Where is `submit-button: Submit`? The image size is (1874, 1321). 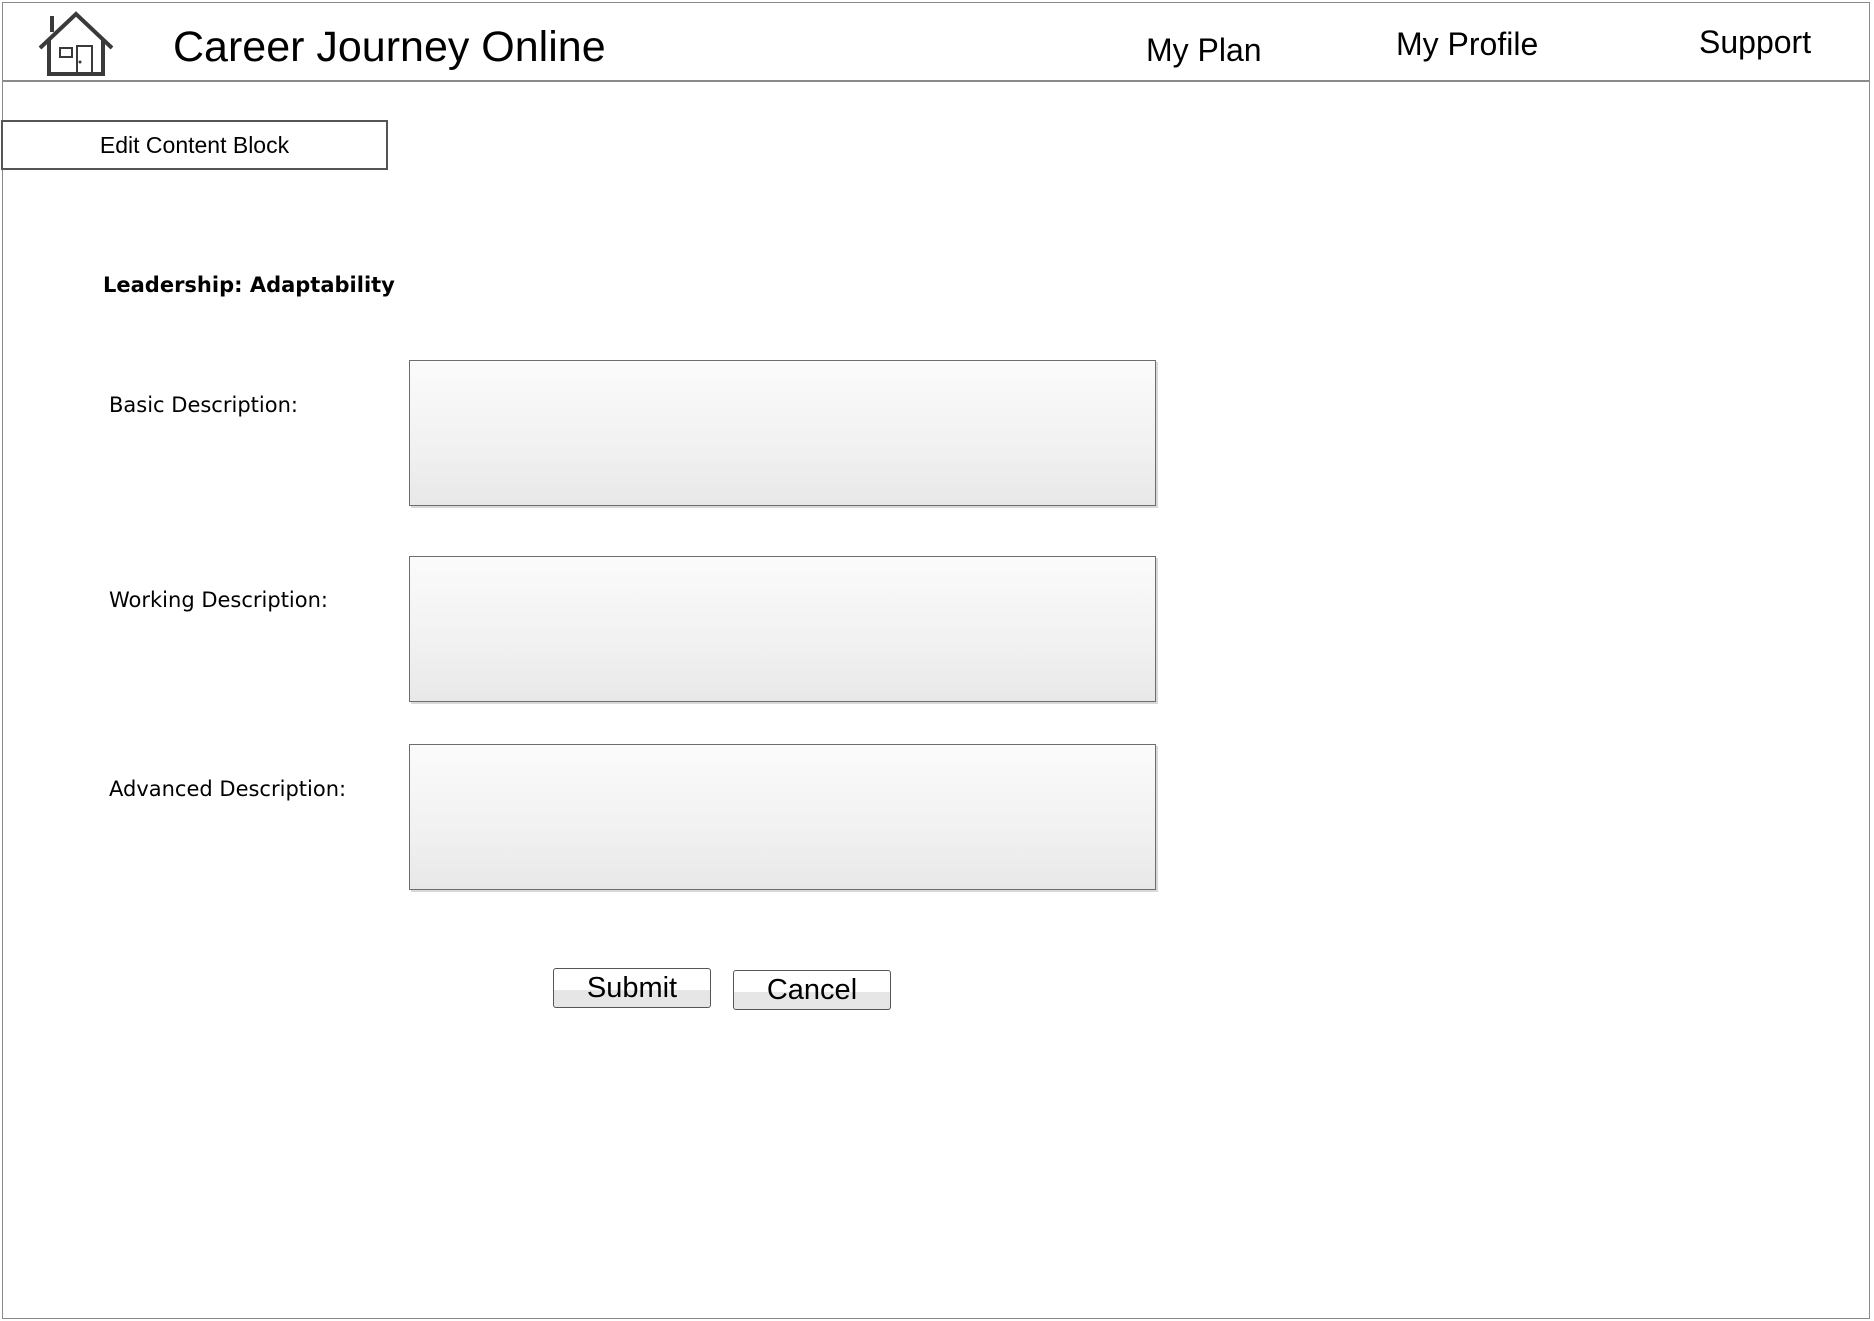
submit-button: Submit is located at coordinates (632, 988).